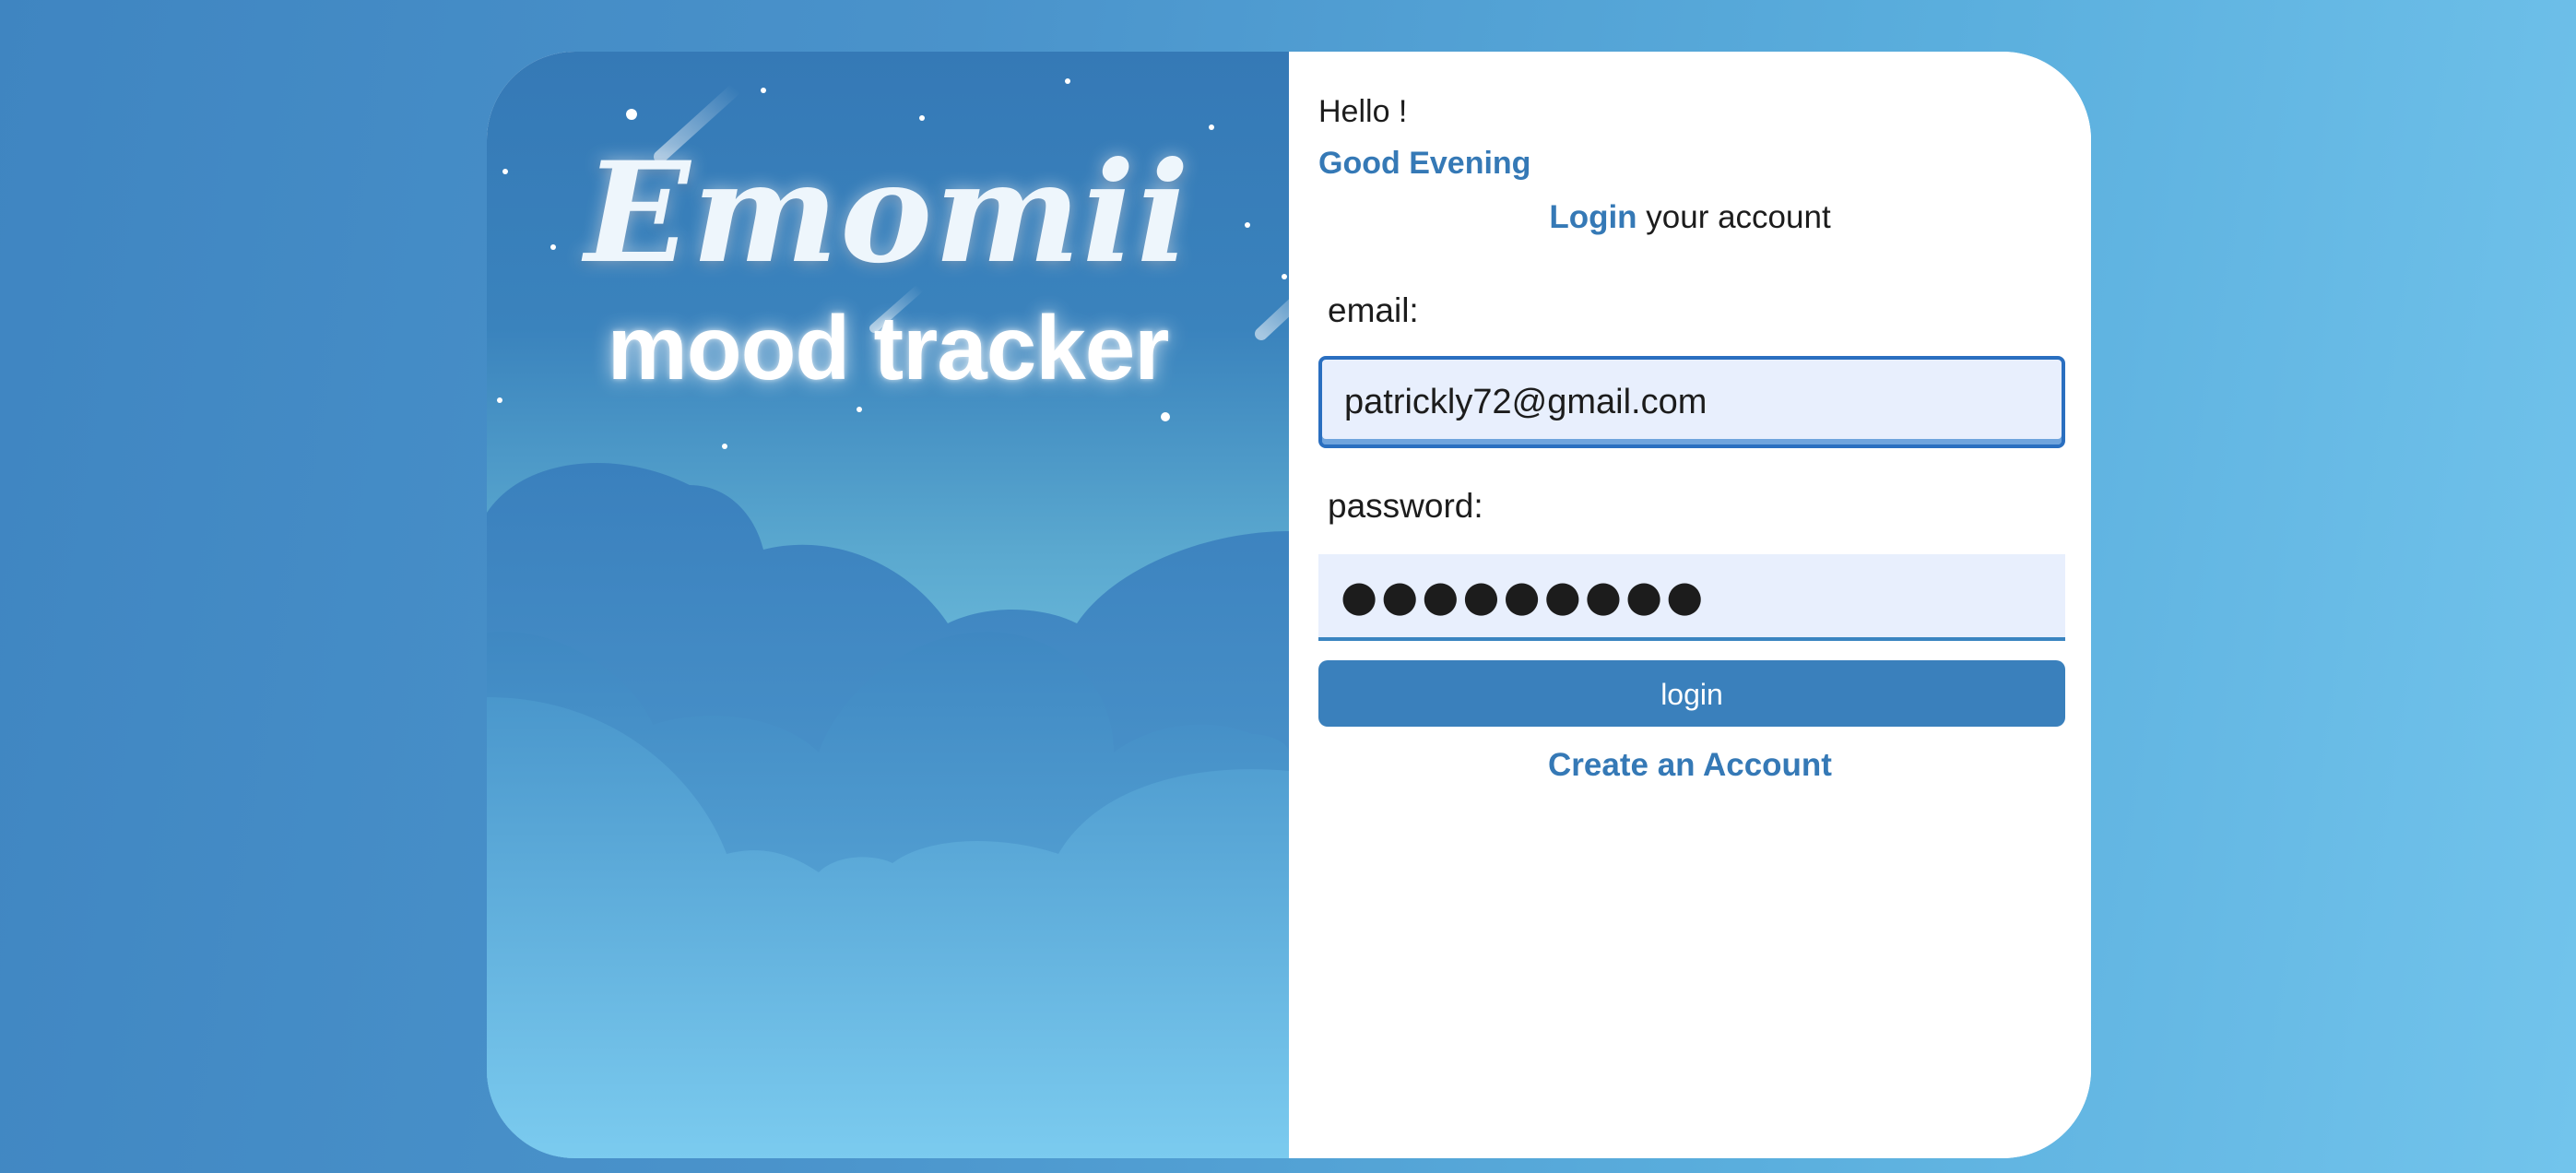 Image resolution: width=2576 pixels, height=1173 pixels. Describe the element at coordinates (1690, 765) in the screenshot. I see `create-account-link: Create an Account` at that location.